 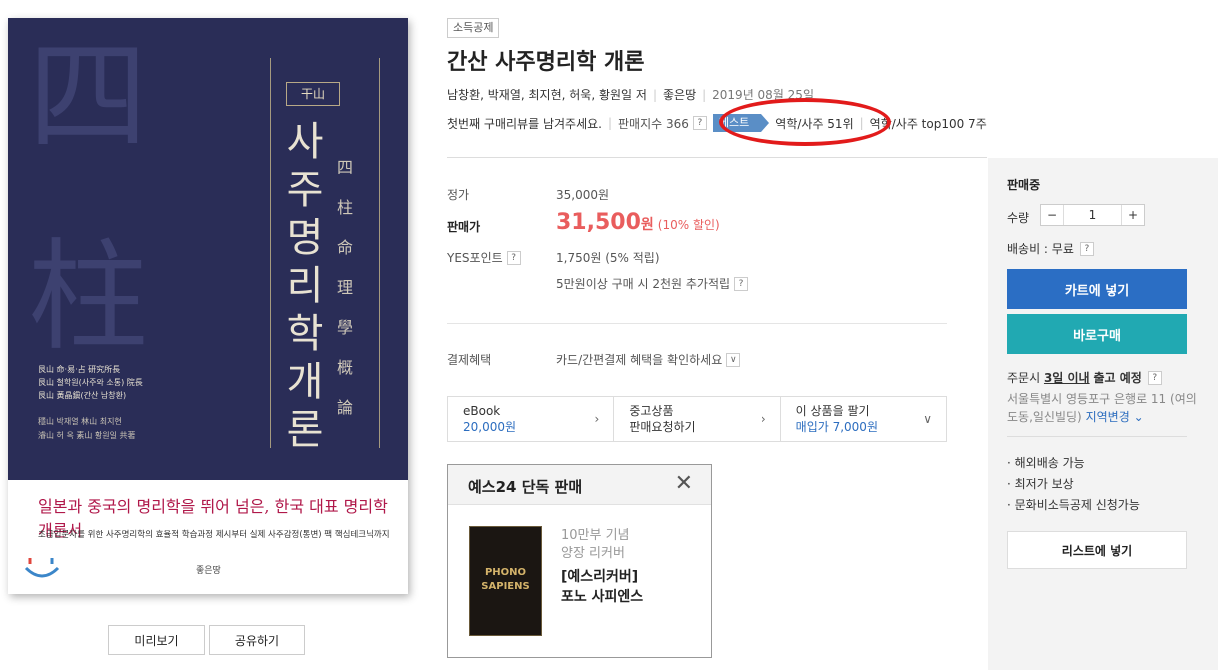 I want to click on cover-publisher: 좋은땅, so click(x=208, y=571).